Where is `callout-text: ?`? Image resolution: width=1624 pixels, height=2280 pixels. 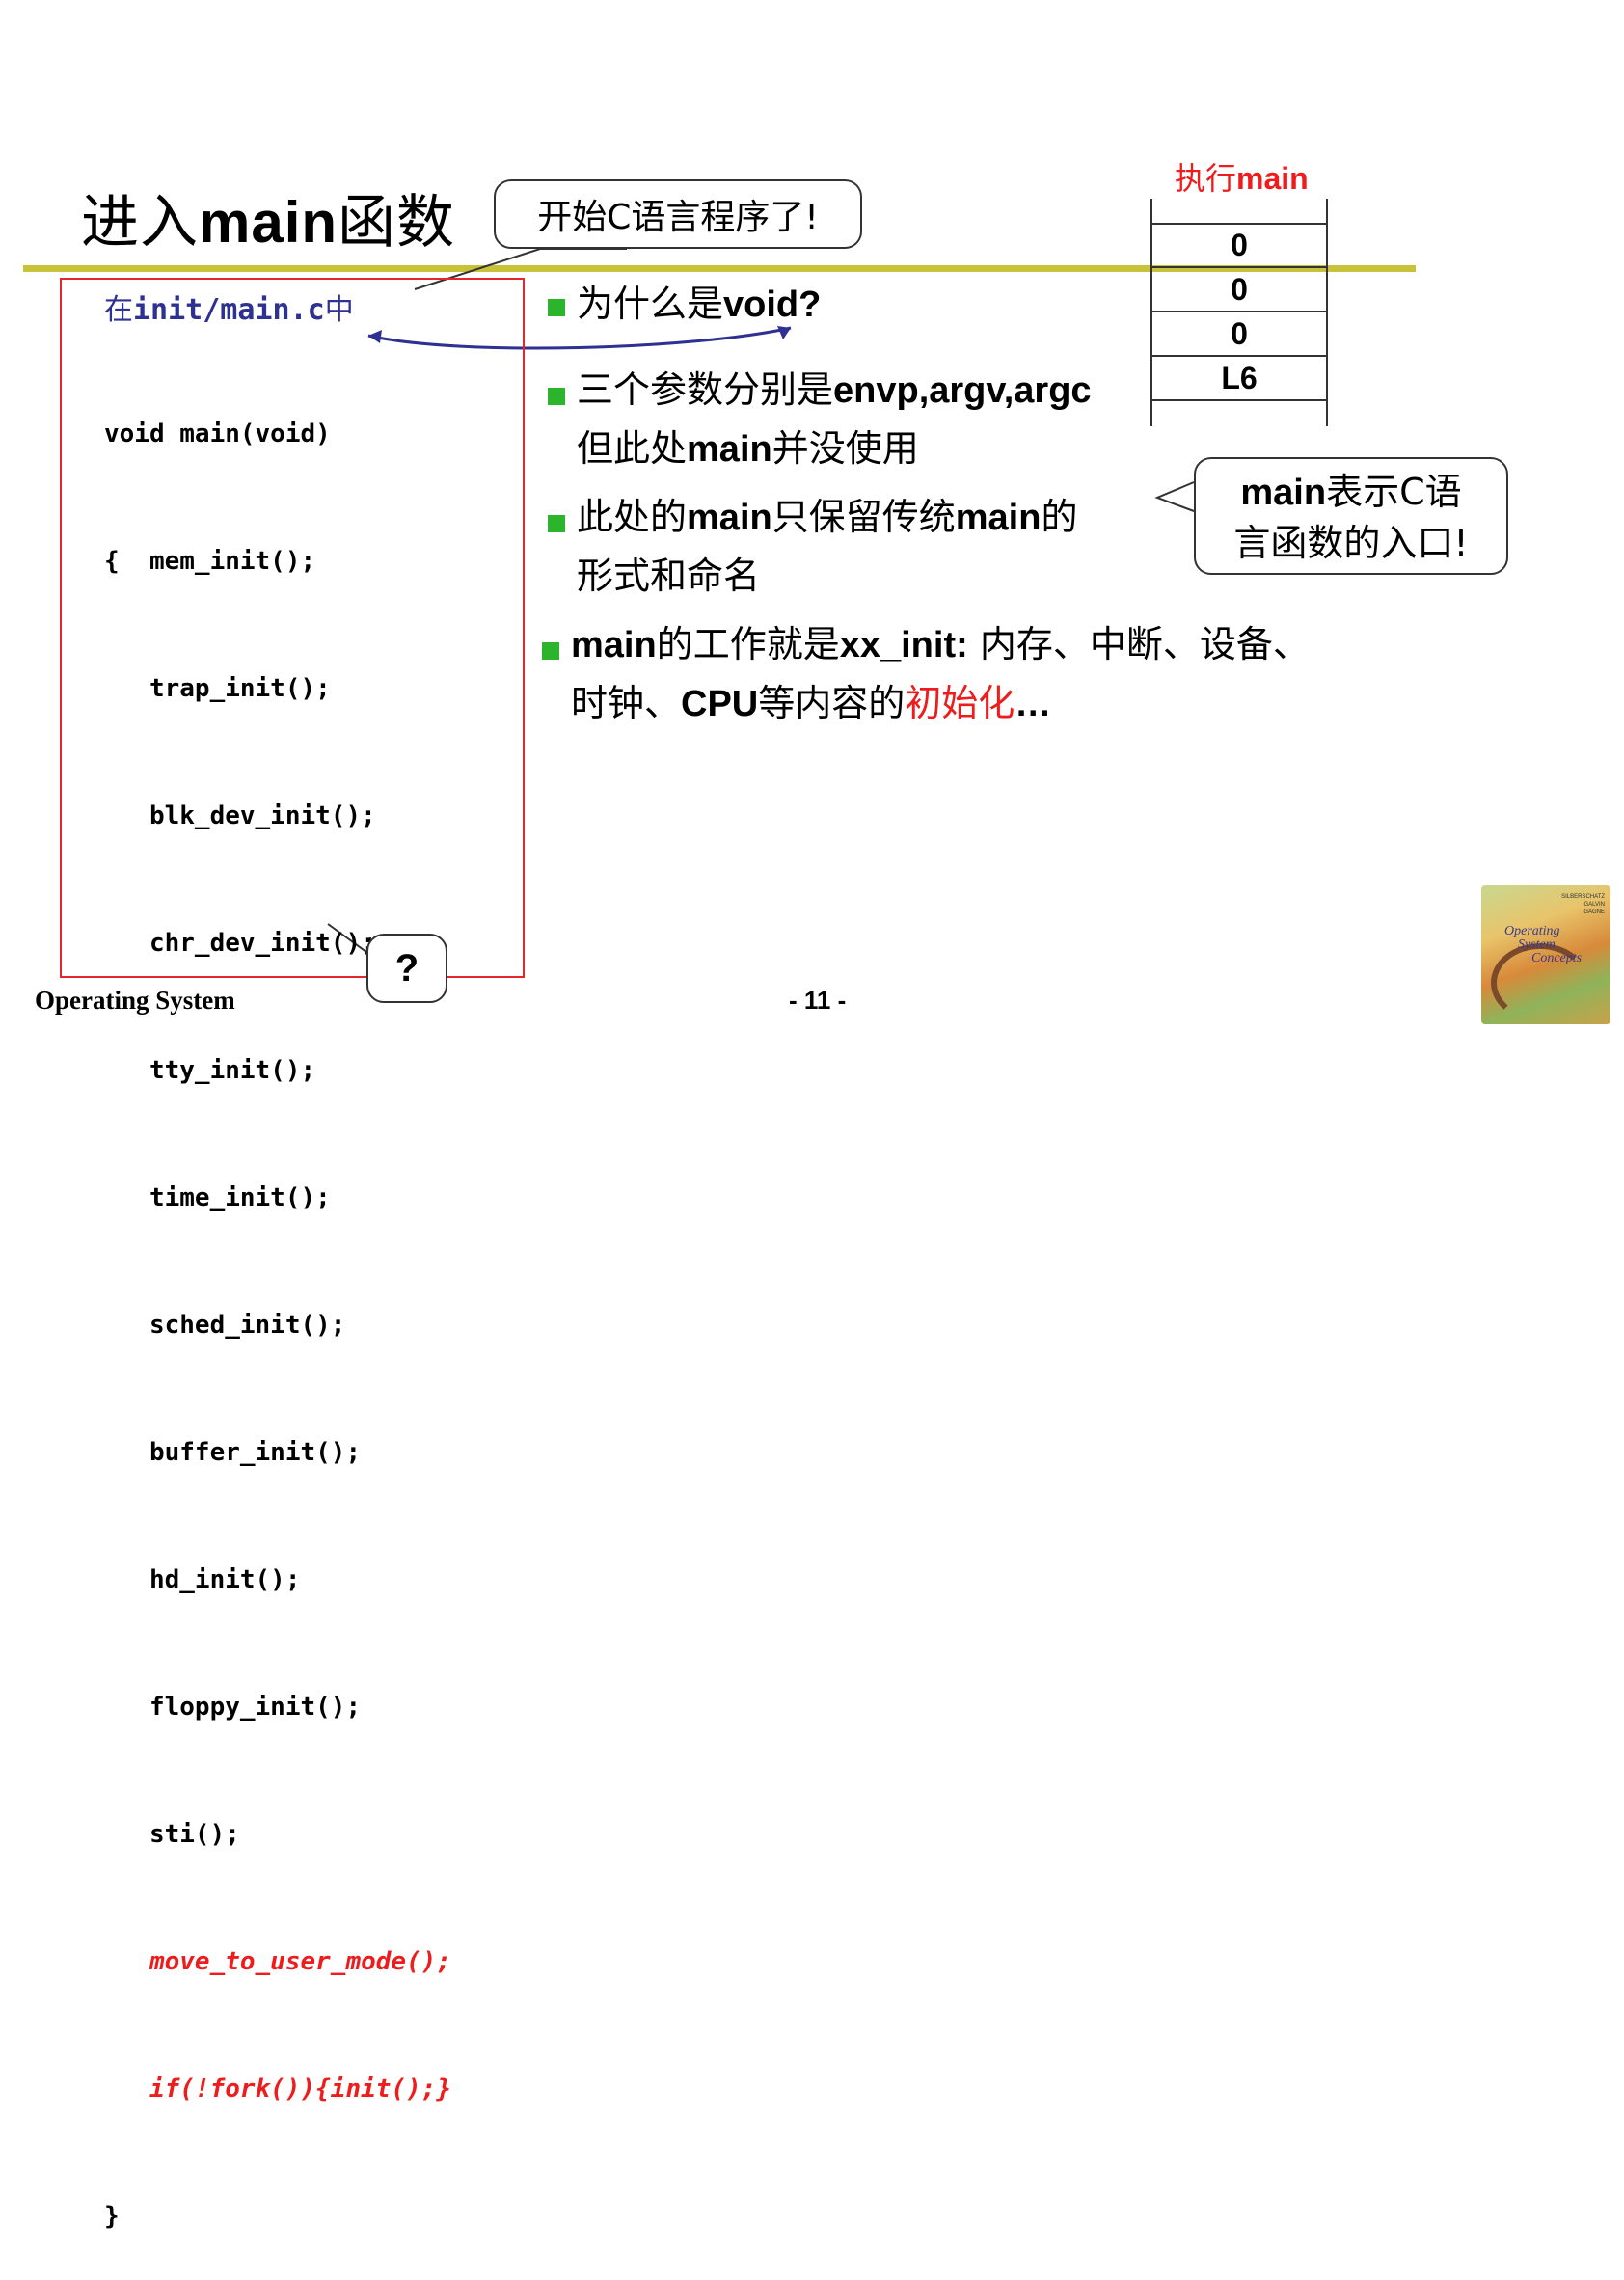 callout-text: ? is located at coordinates (407, 968).